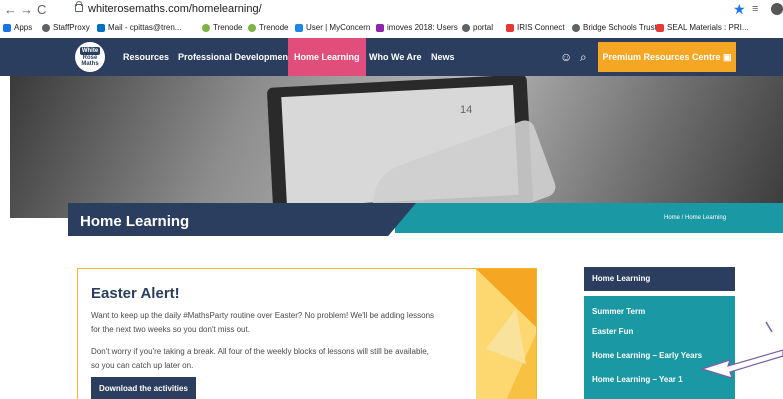  What do you see at coordinates (146, 57) in the screenshot?
I see `nav-resources: Resources` at bounding box center [146, 57].